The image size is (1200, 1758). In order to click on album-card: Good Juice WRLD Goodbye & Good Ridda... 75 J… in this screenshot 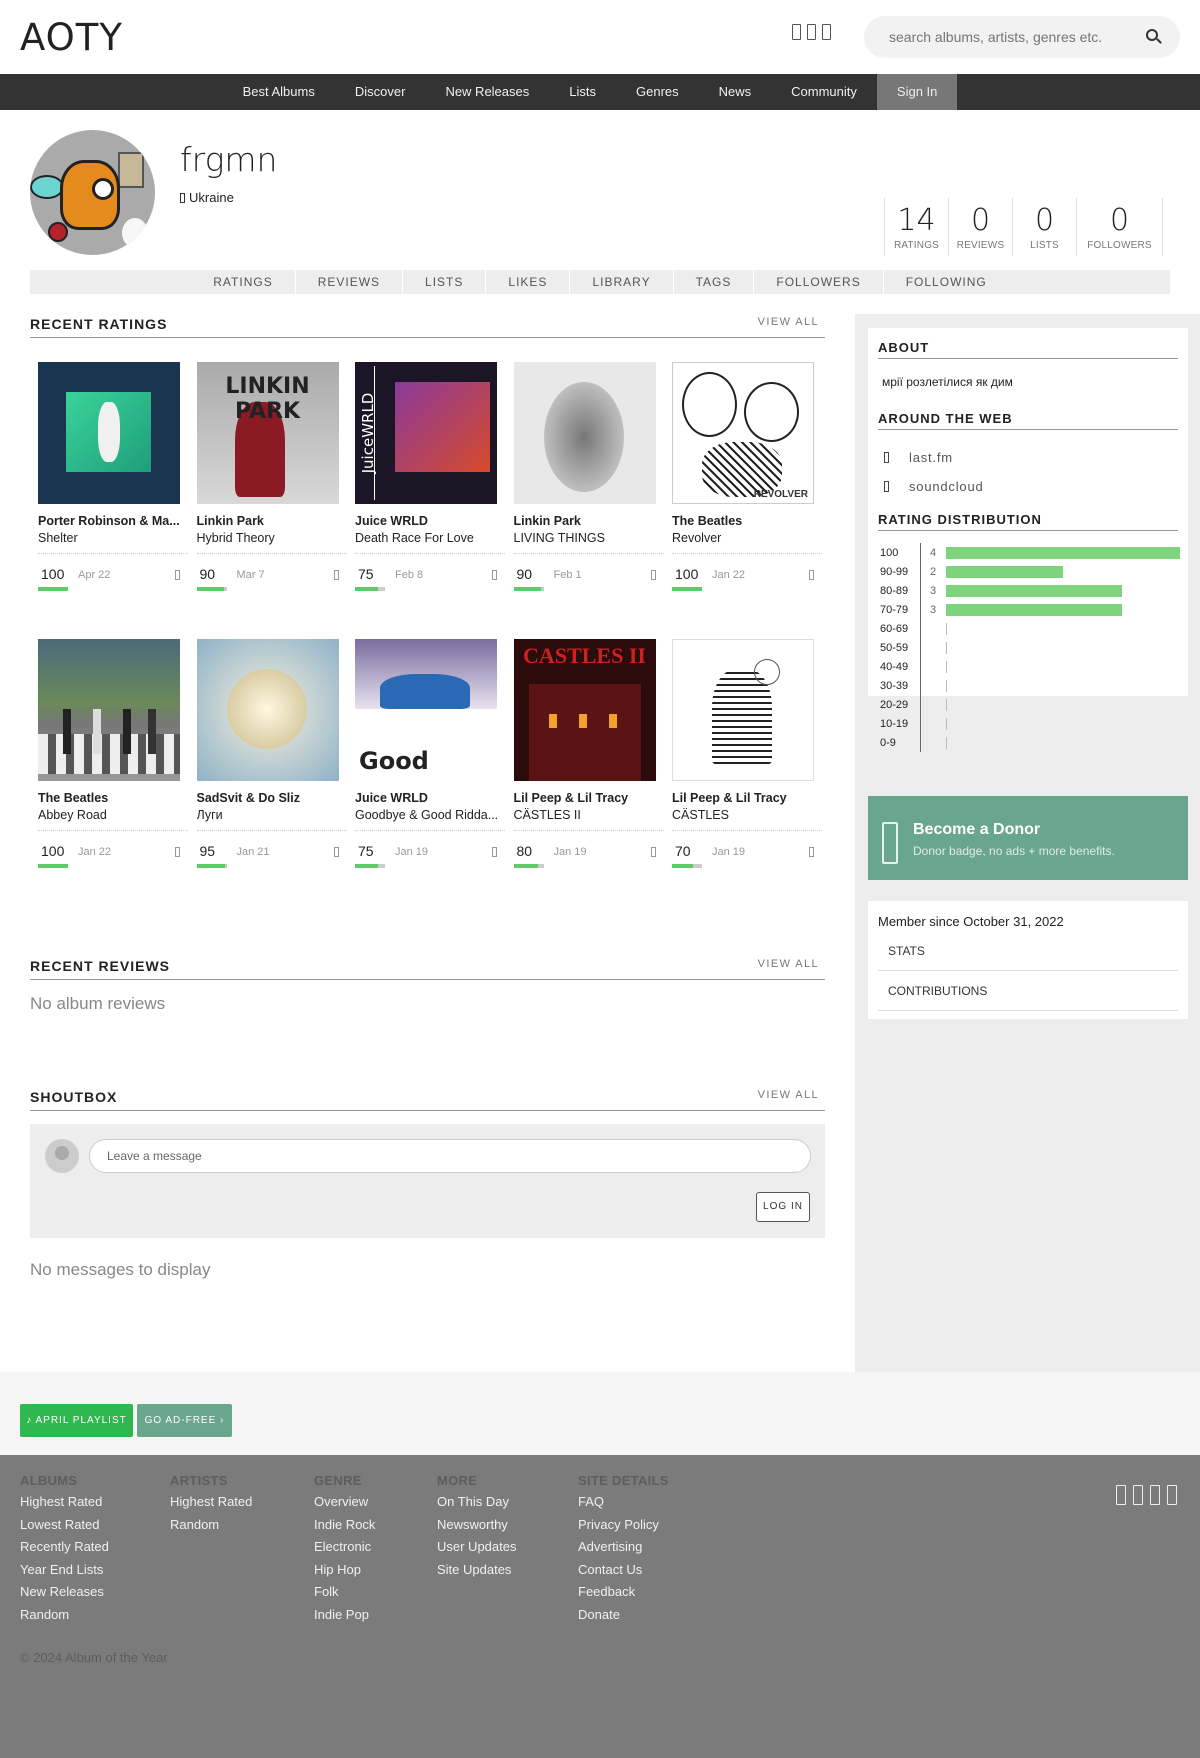, I will do `click(426, 753)`.